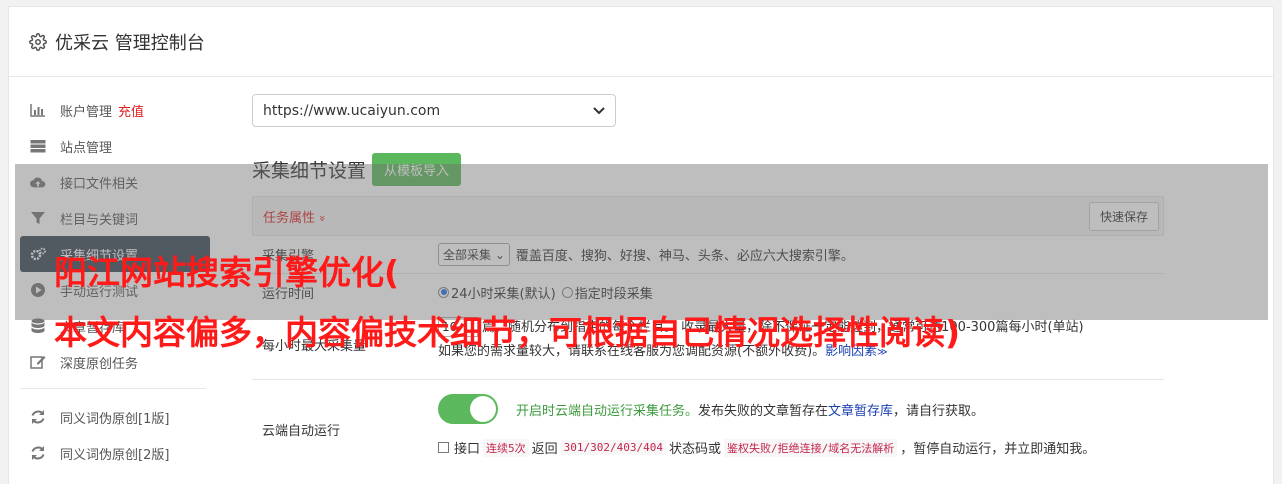 The height and width of the screenshot is (484, 1282). What do you see at coordinates (599, 110) in the screenshot?
I see `chevron-down-icon` at bounding box center [599, 110].